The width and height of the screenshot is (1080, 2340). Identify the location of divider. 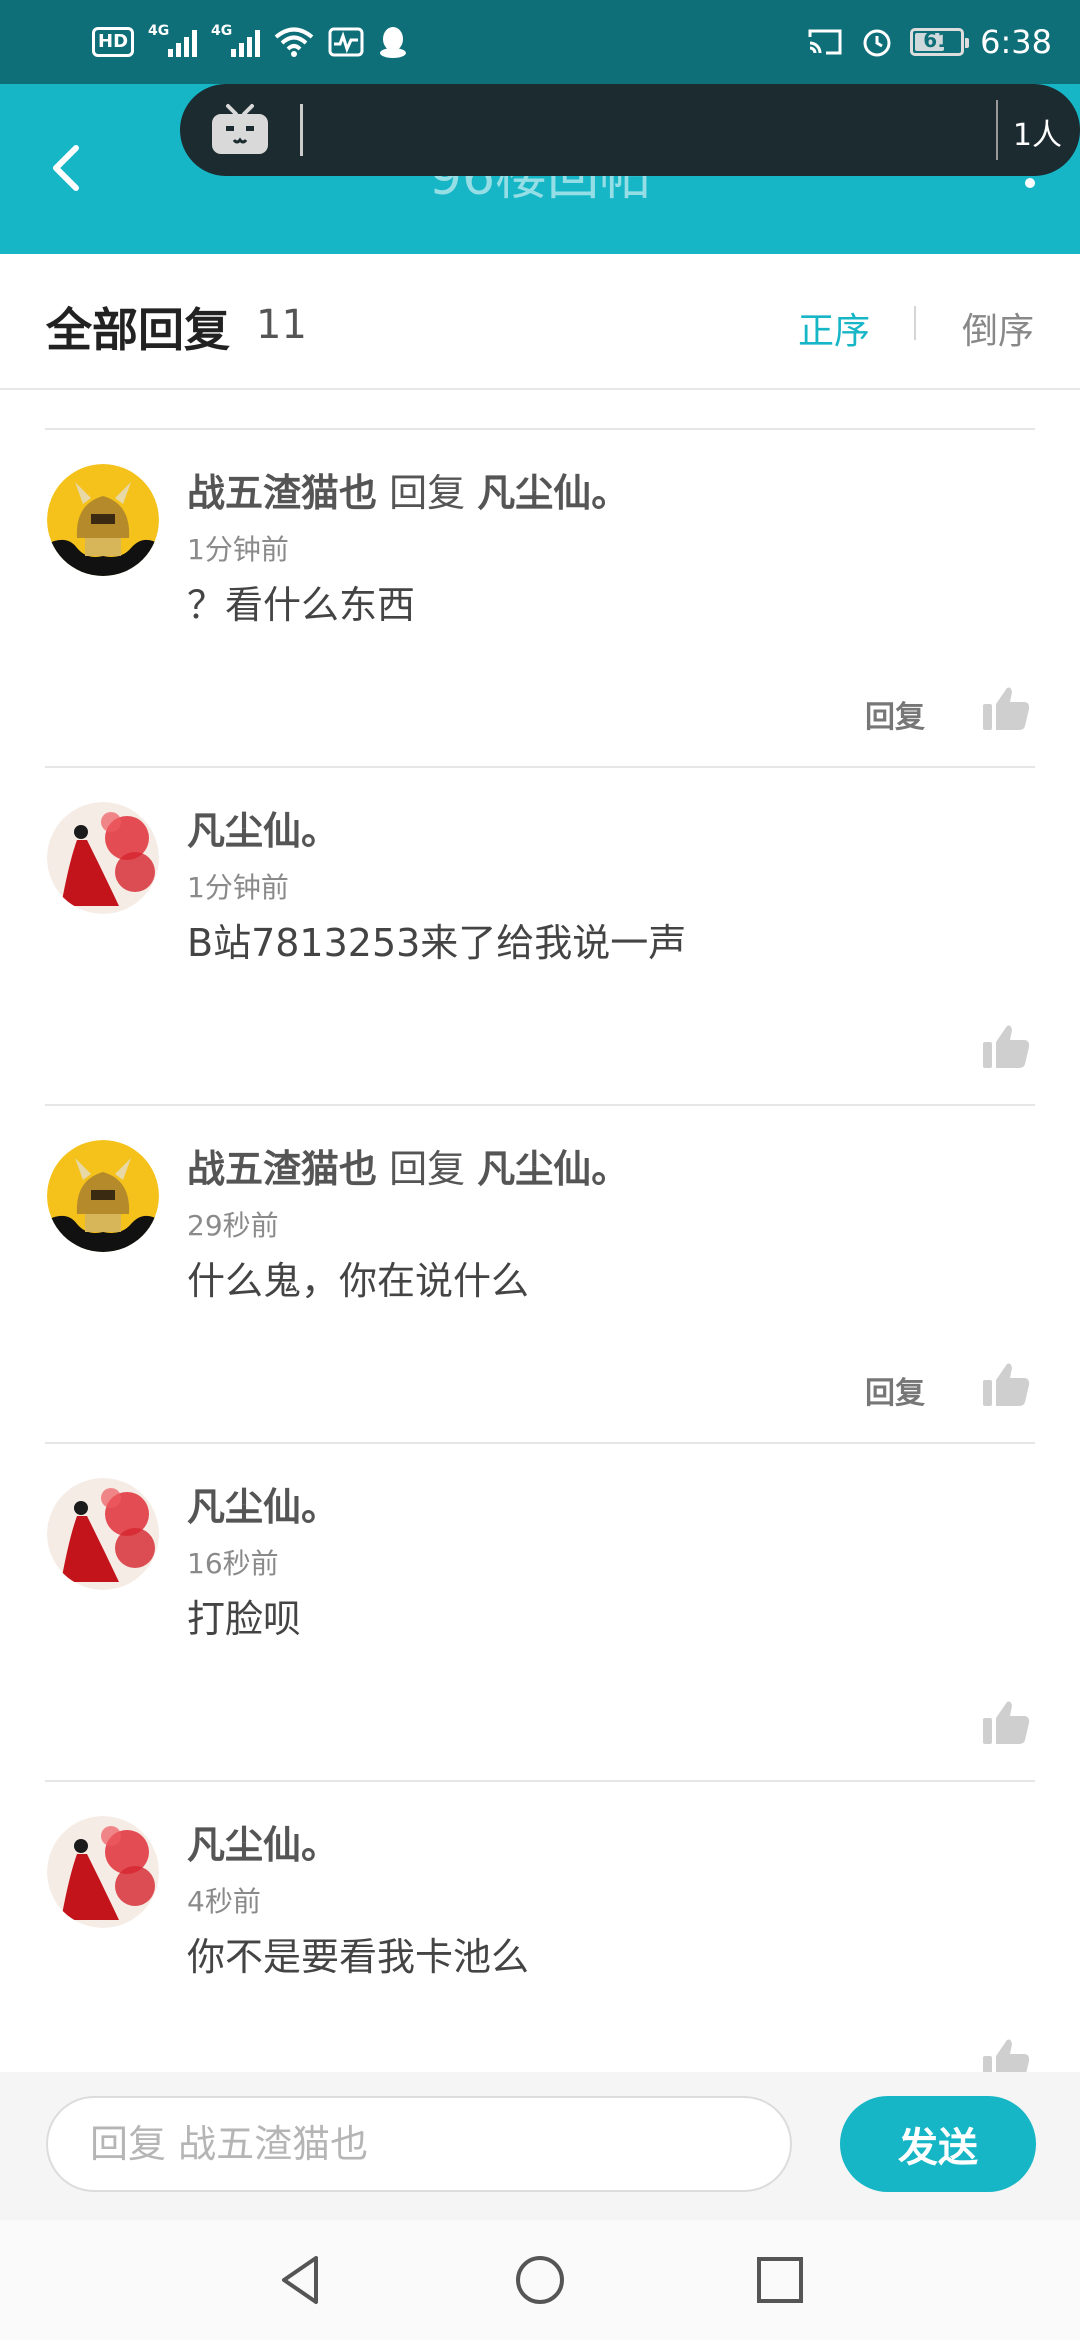
(997, 130).